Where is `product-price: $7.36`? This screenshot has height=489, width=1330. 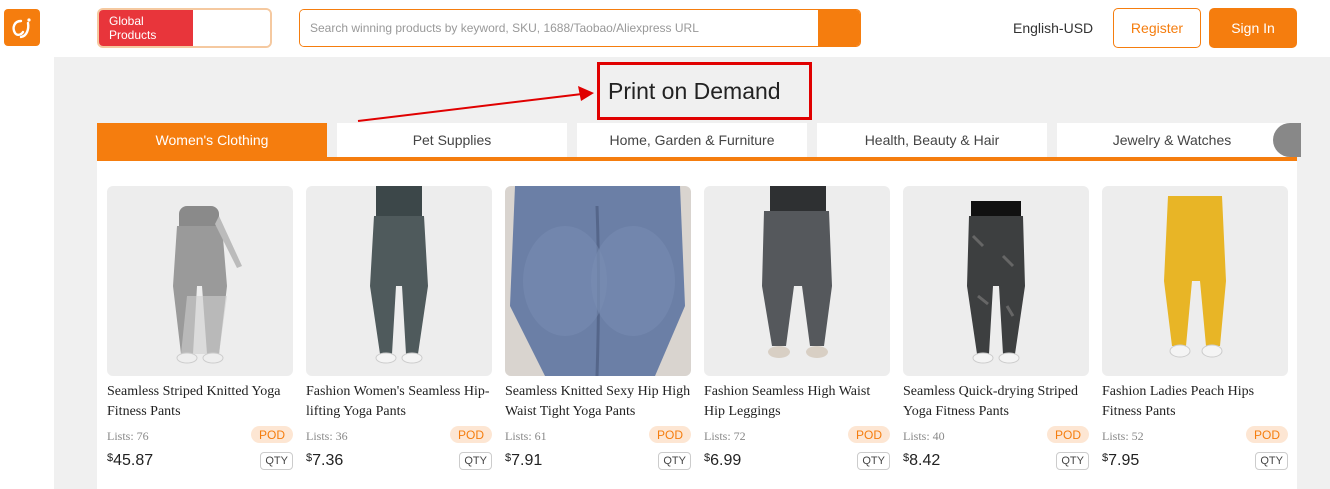 product-price: $7.36 is located at coordinates (324, 461).